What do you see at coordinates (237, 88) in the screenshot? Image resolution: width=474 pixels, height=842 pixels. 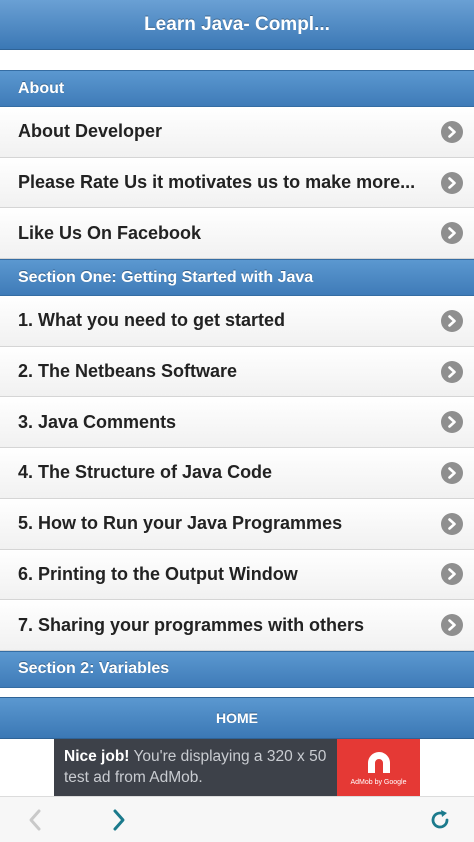 I see `section-header-about: About` at bounding box center [237, 88].